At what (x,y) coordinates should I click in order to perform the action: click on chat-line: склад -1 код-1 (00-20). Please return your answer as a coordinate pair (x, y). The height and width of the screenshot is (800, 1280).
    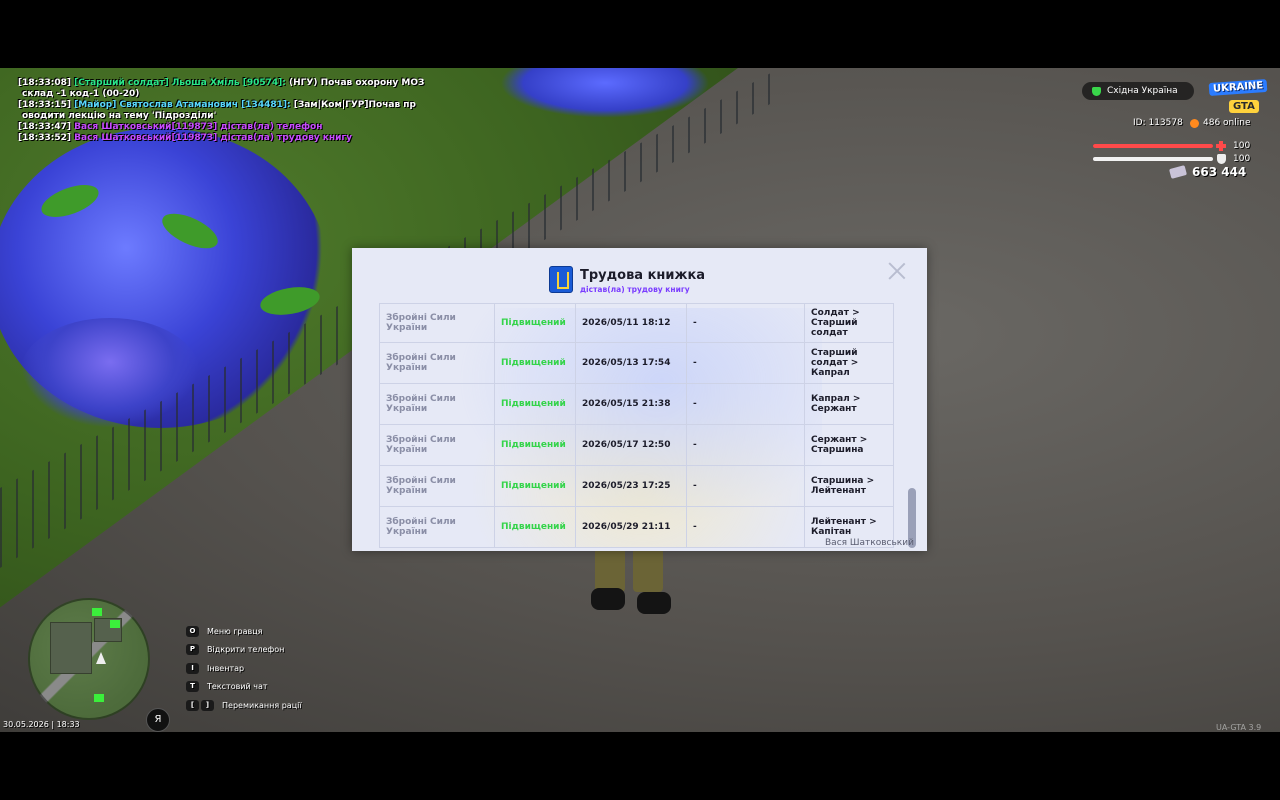
    Looking at the image, I should click on (238, 94).